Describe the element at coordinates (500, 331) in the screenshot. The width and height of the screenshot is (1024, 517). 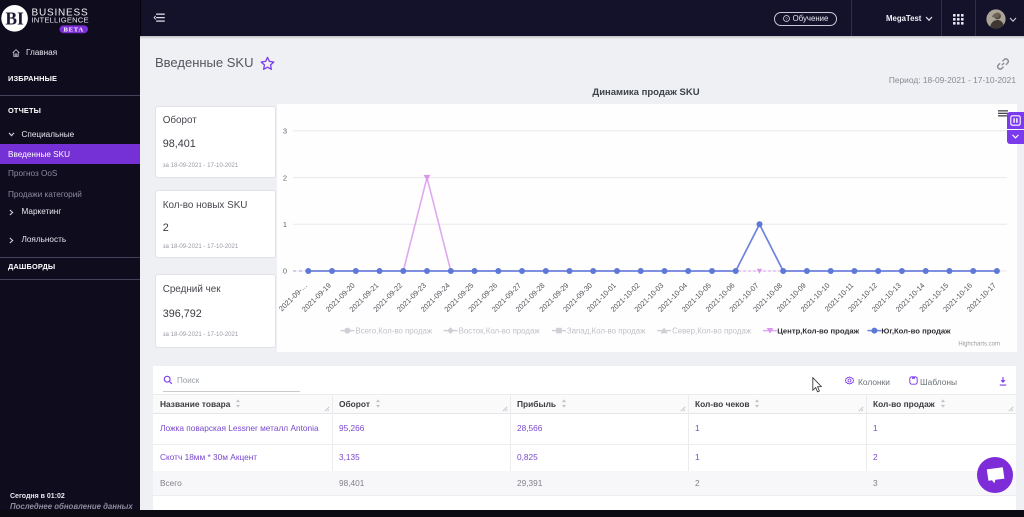
I see `svg-text: Восток,Кол-во продаж` at that location.